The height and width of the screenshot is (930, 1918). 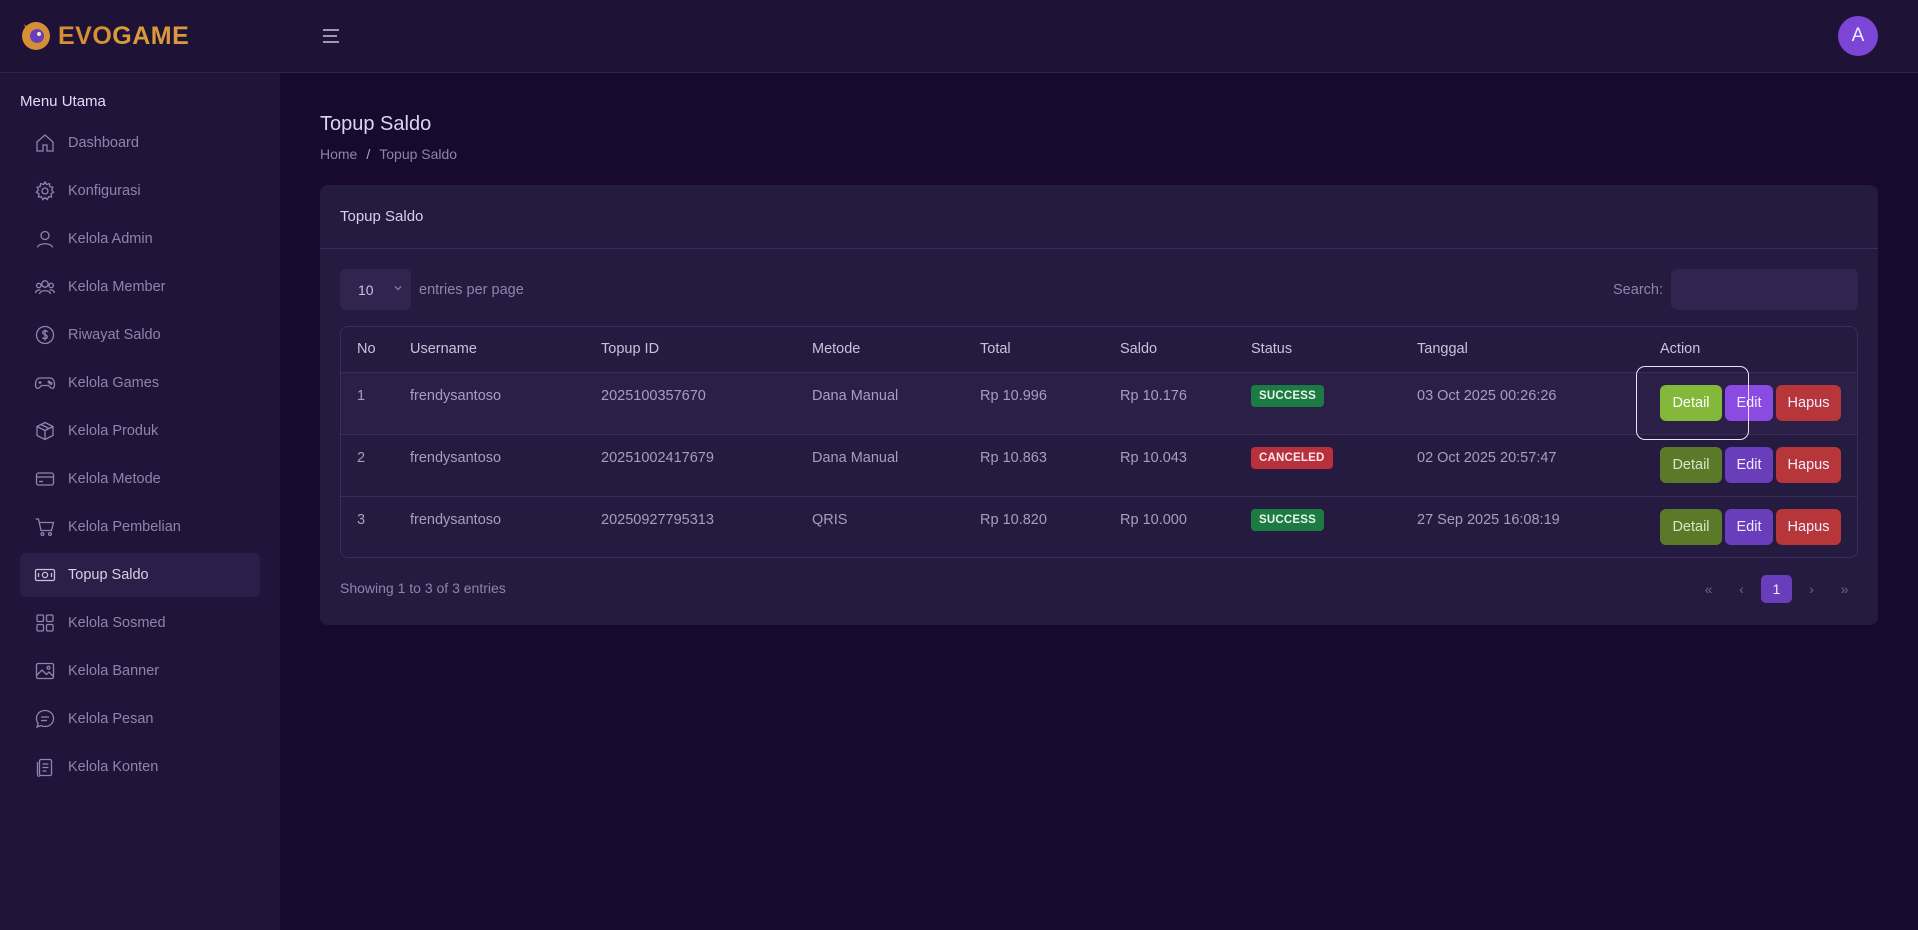 I want to click on sidebar-item-label: Konfigurasi, so click(x=104, y=191).